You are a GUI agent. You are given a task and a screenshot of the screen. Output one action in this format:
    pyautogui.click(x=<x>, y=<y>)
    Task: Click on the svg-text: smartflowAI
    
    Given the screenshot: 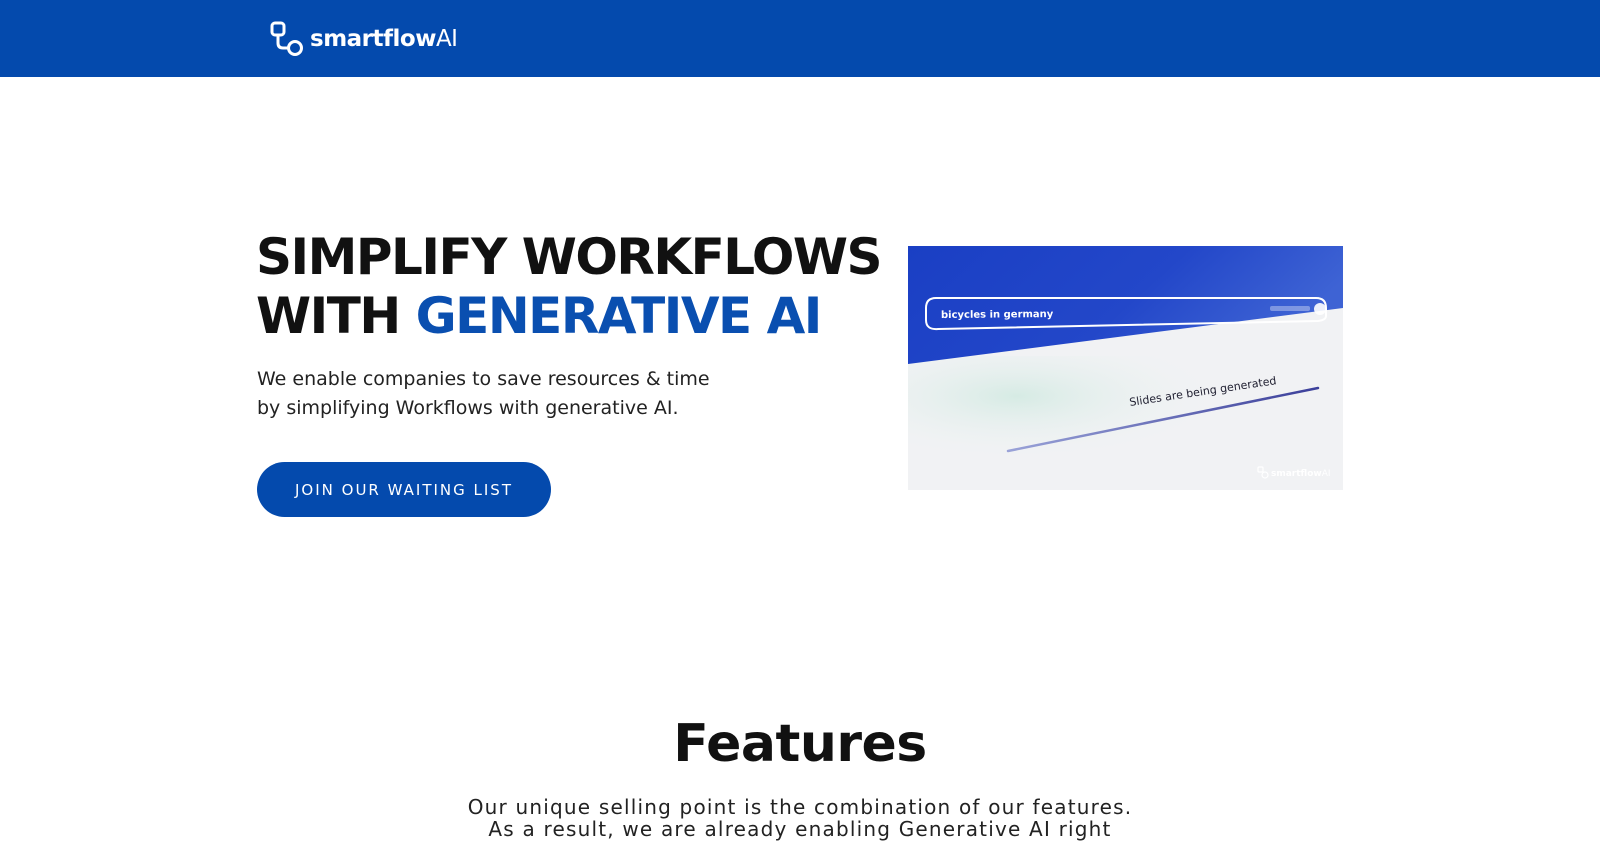 What is the action you would take?
    pyautogui.click(x=1301, y=474)
    